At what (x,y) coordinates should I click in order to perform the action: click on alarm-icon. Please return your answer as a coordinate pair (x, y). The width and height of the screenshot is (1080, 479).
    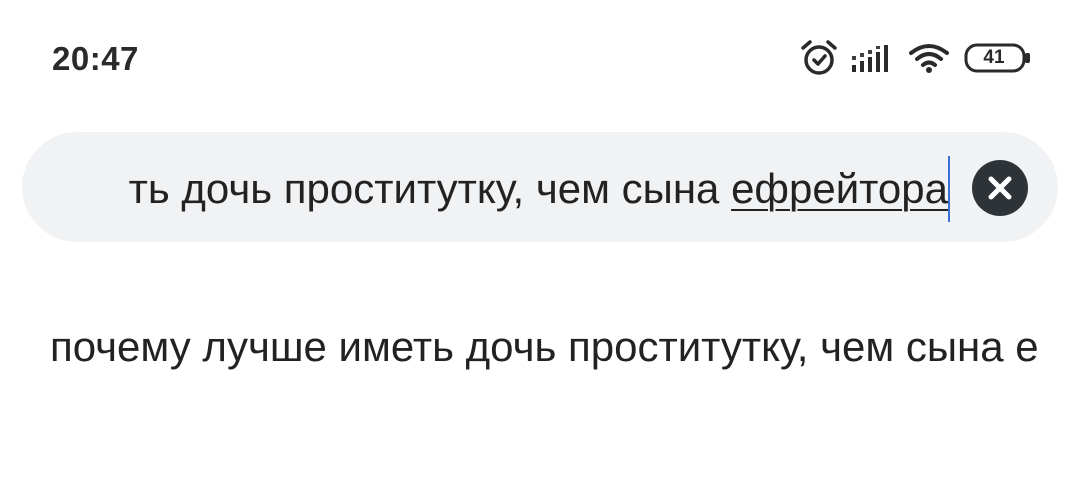
    Looking at the image, I should click on (819, 58).